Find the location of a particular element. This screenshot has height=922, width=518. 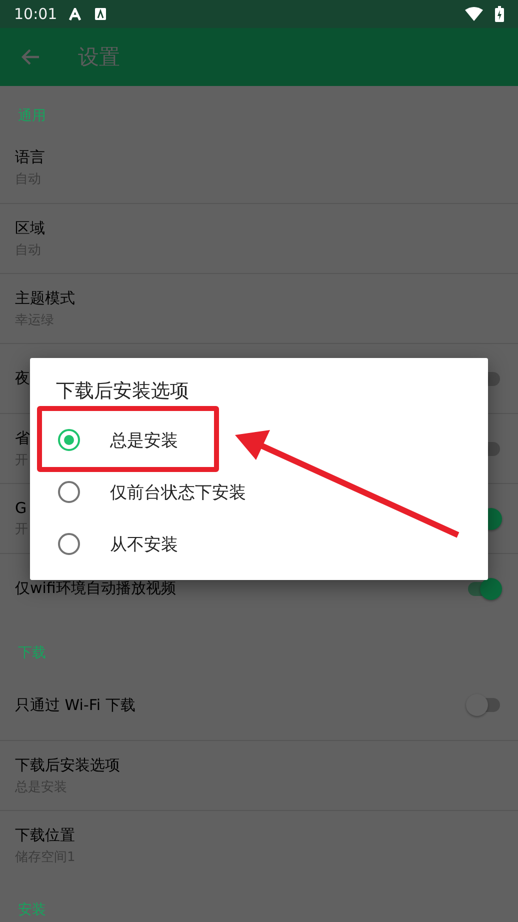

row-title: 语言 is located at coordinates (30, 157).